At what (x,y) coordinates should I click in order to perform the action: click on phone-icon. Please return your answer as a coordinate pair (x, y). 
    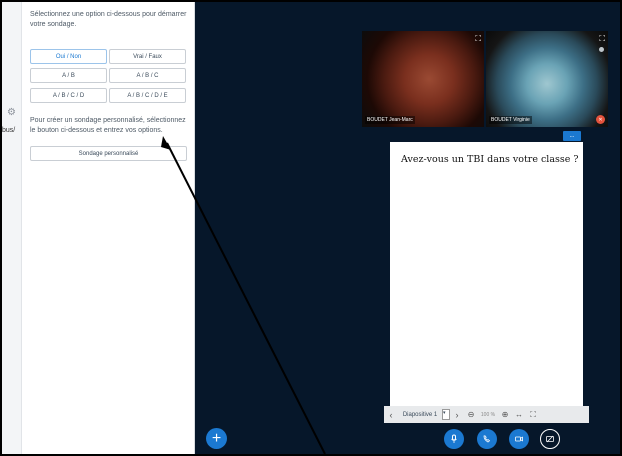
    Looking at the image, I should click on (487, 439).